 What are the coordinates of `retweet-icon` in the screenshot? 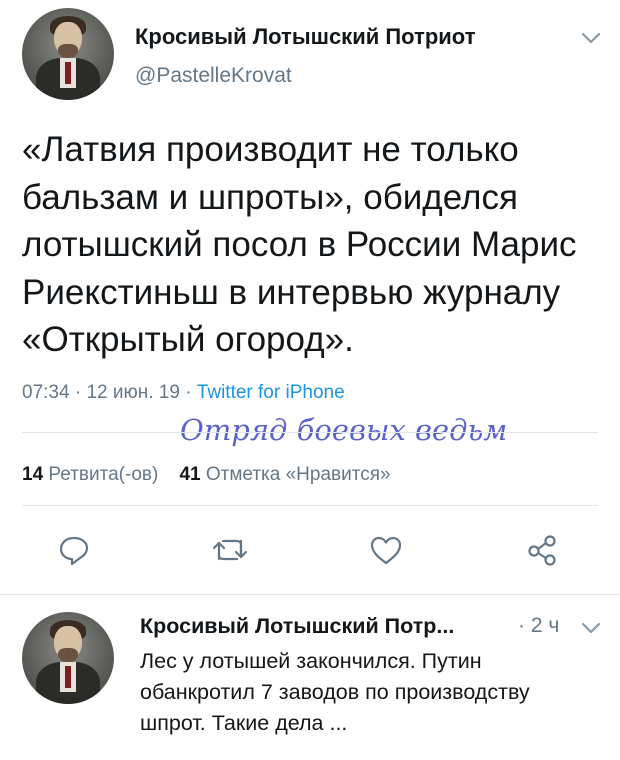 It's located at (230, 550).